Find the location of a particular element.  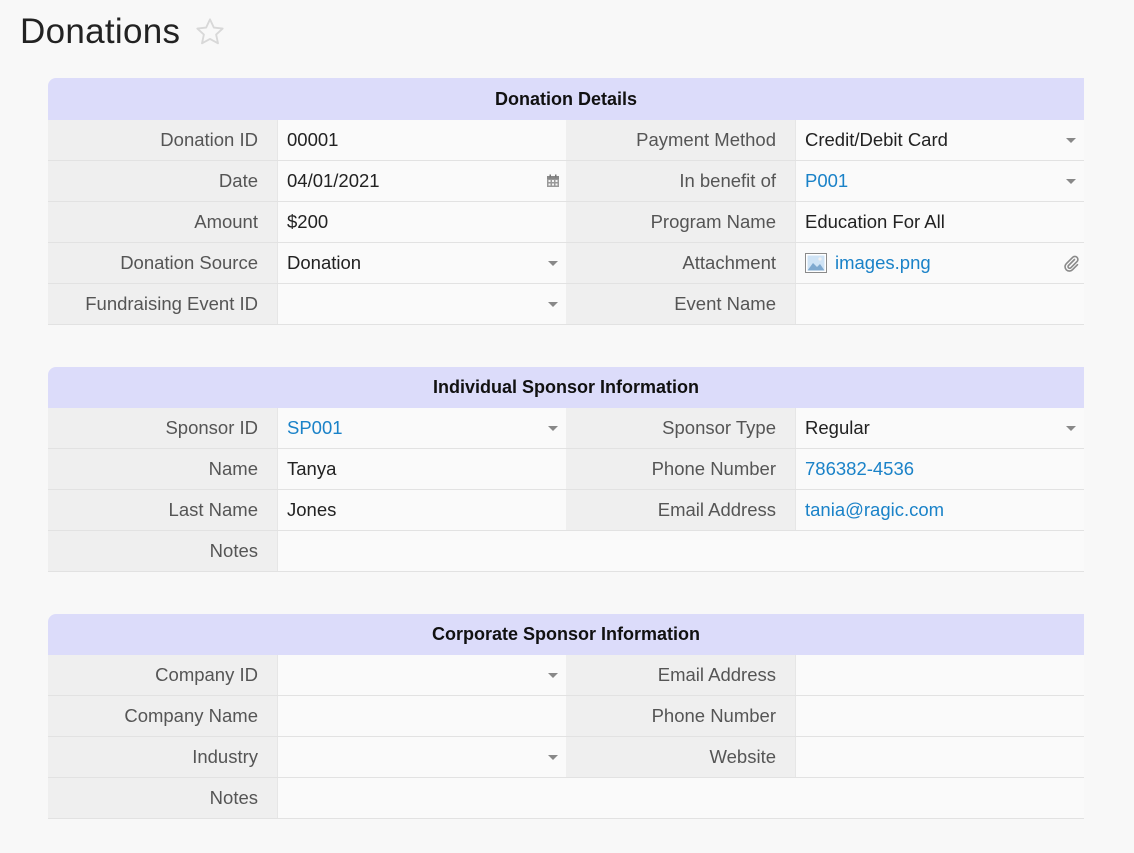

field-value: 04/01/2021 is located at coordinates (333, 180).